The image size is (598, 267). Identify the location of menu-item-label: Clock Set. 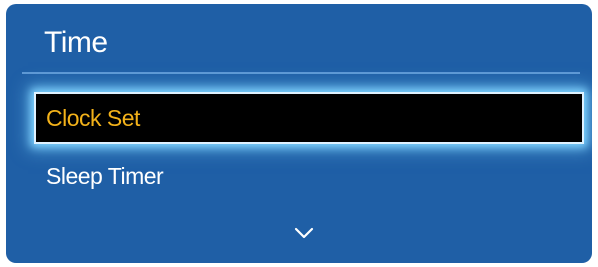
(93, 117).